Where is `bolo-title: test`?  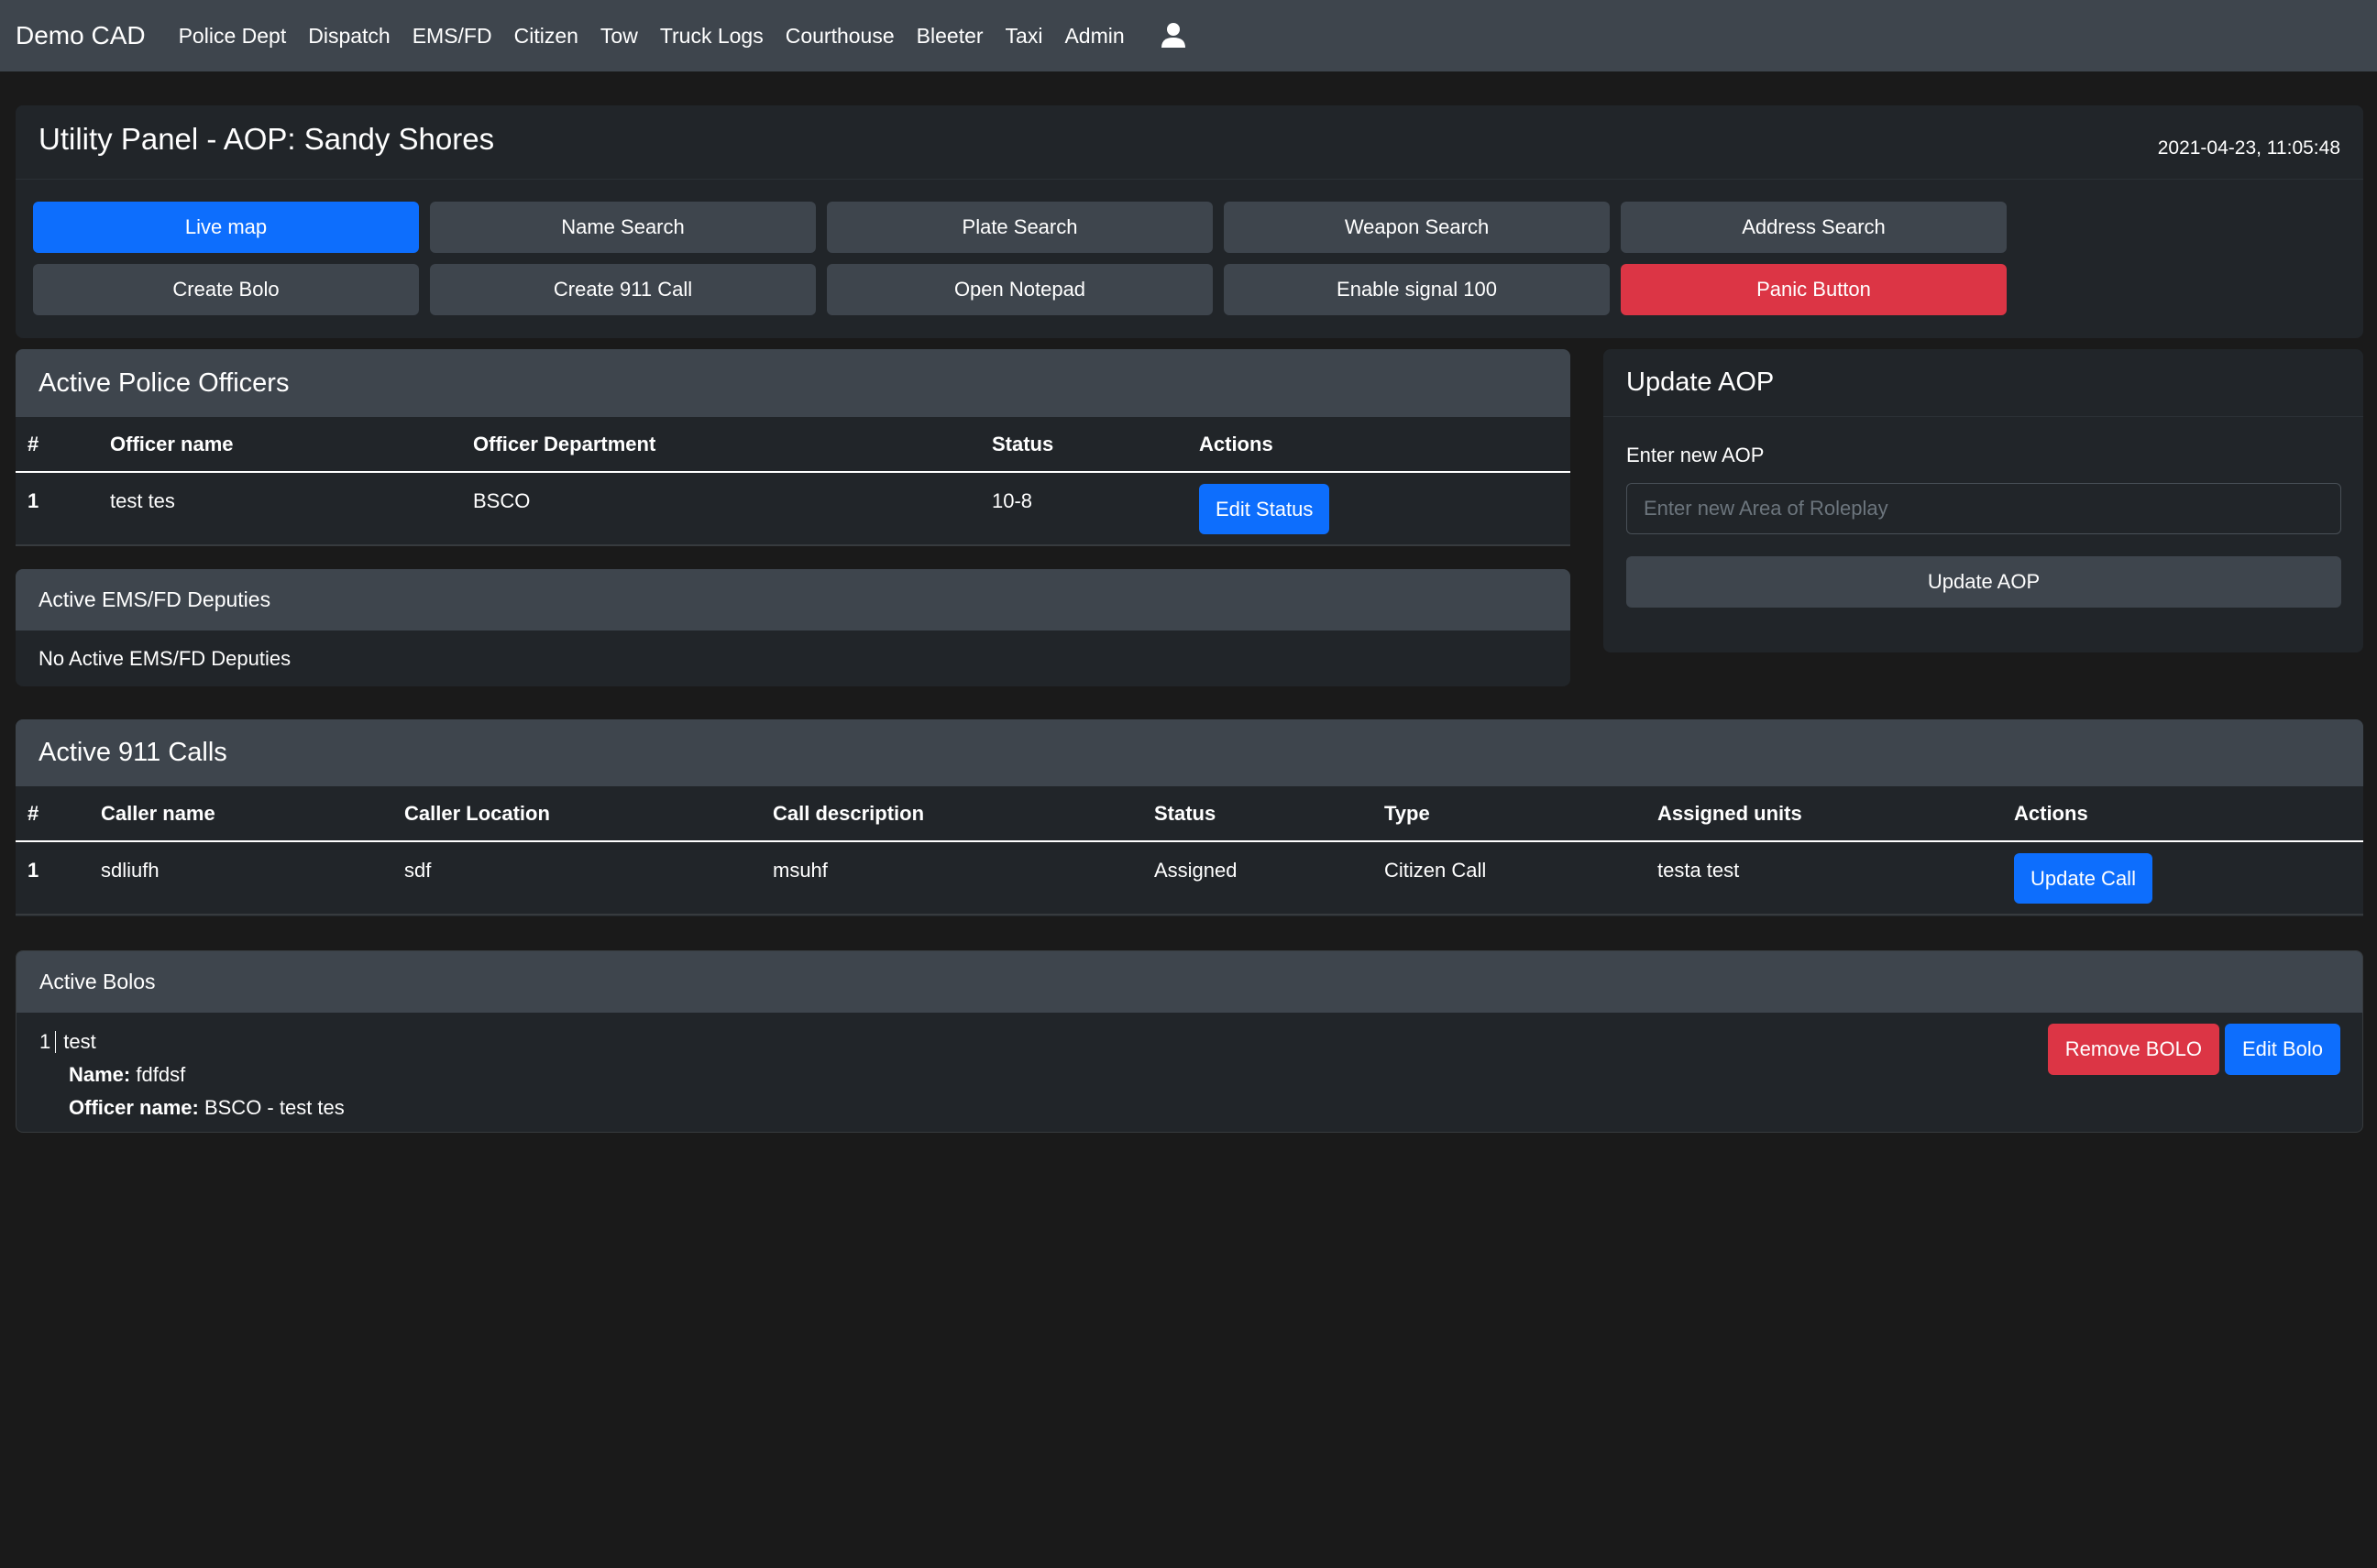 bolo-title: test is located at coordinates (79, 1041).